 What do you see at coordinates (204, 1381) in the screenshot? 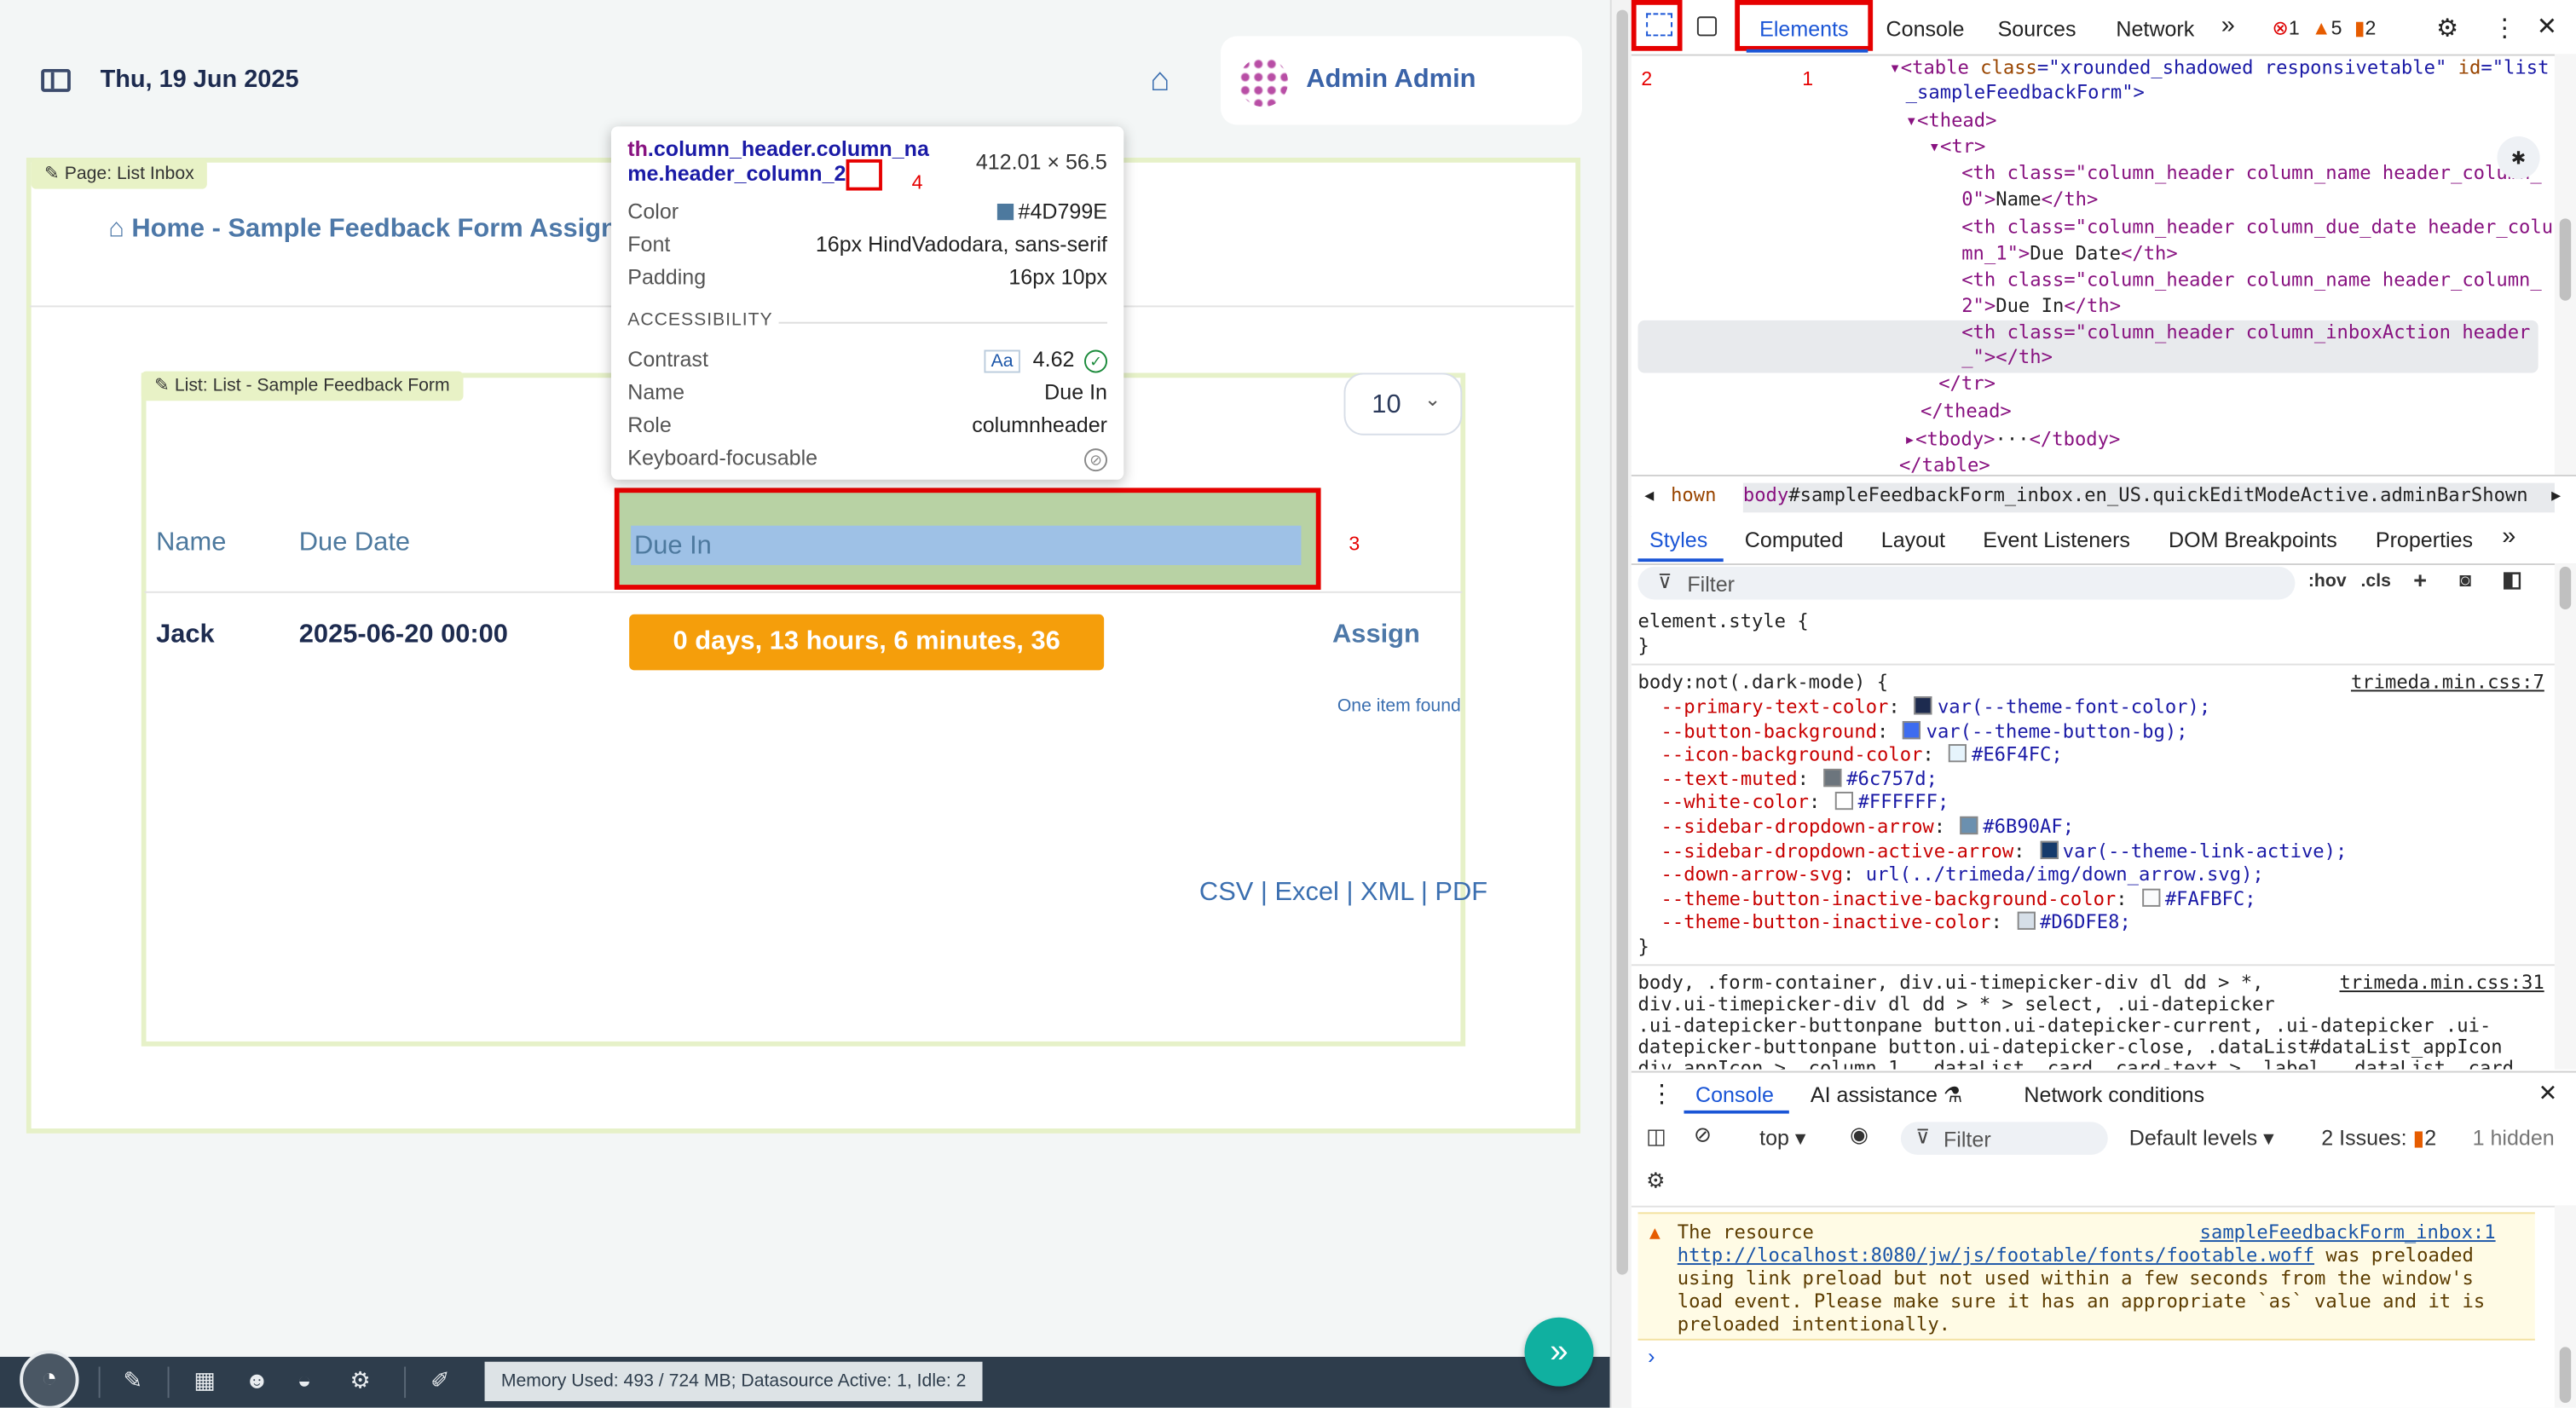
I see `apps-grid-icon: ▦` at bounding box center [204, 1381].